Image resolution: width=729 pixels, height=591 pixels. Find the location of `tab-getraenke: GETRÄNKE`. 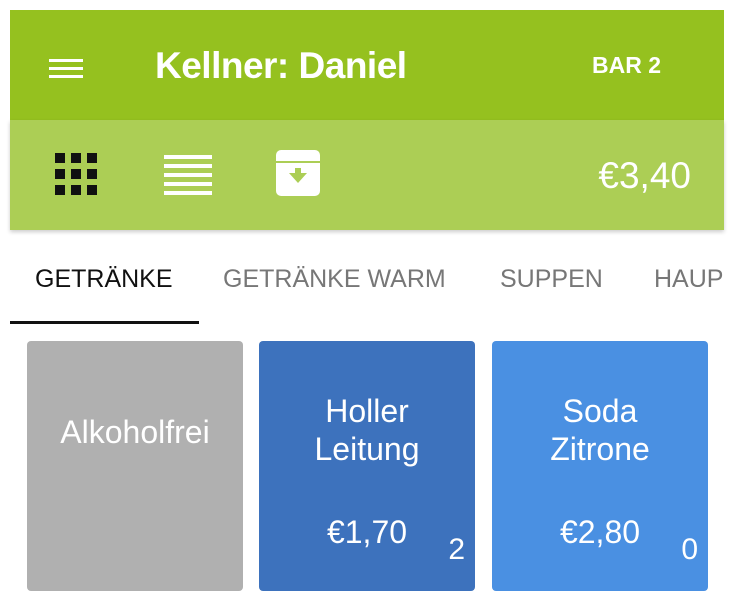

tab-getraenke: GETRÄNKE is located at coordinates (104, 279).